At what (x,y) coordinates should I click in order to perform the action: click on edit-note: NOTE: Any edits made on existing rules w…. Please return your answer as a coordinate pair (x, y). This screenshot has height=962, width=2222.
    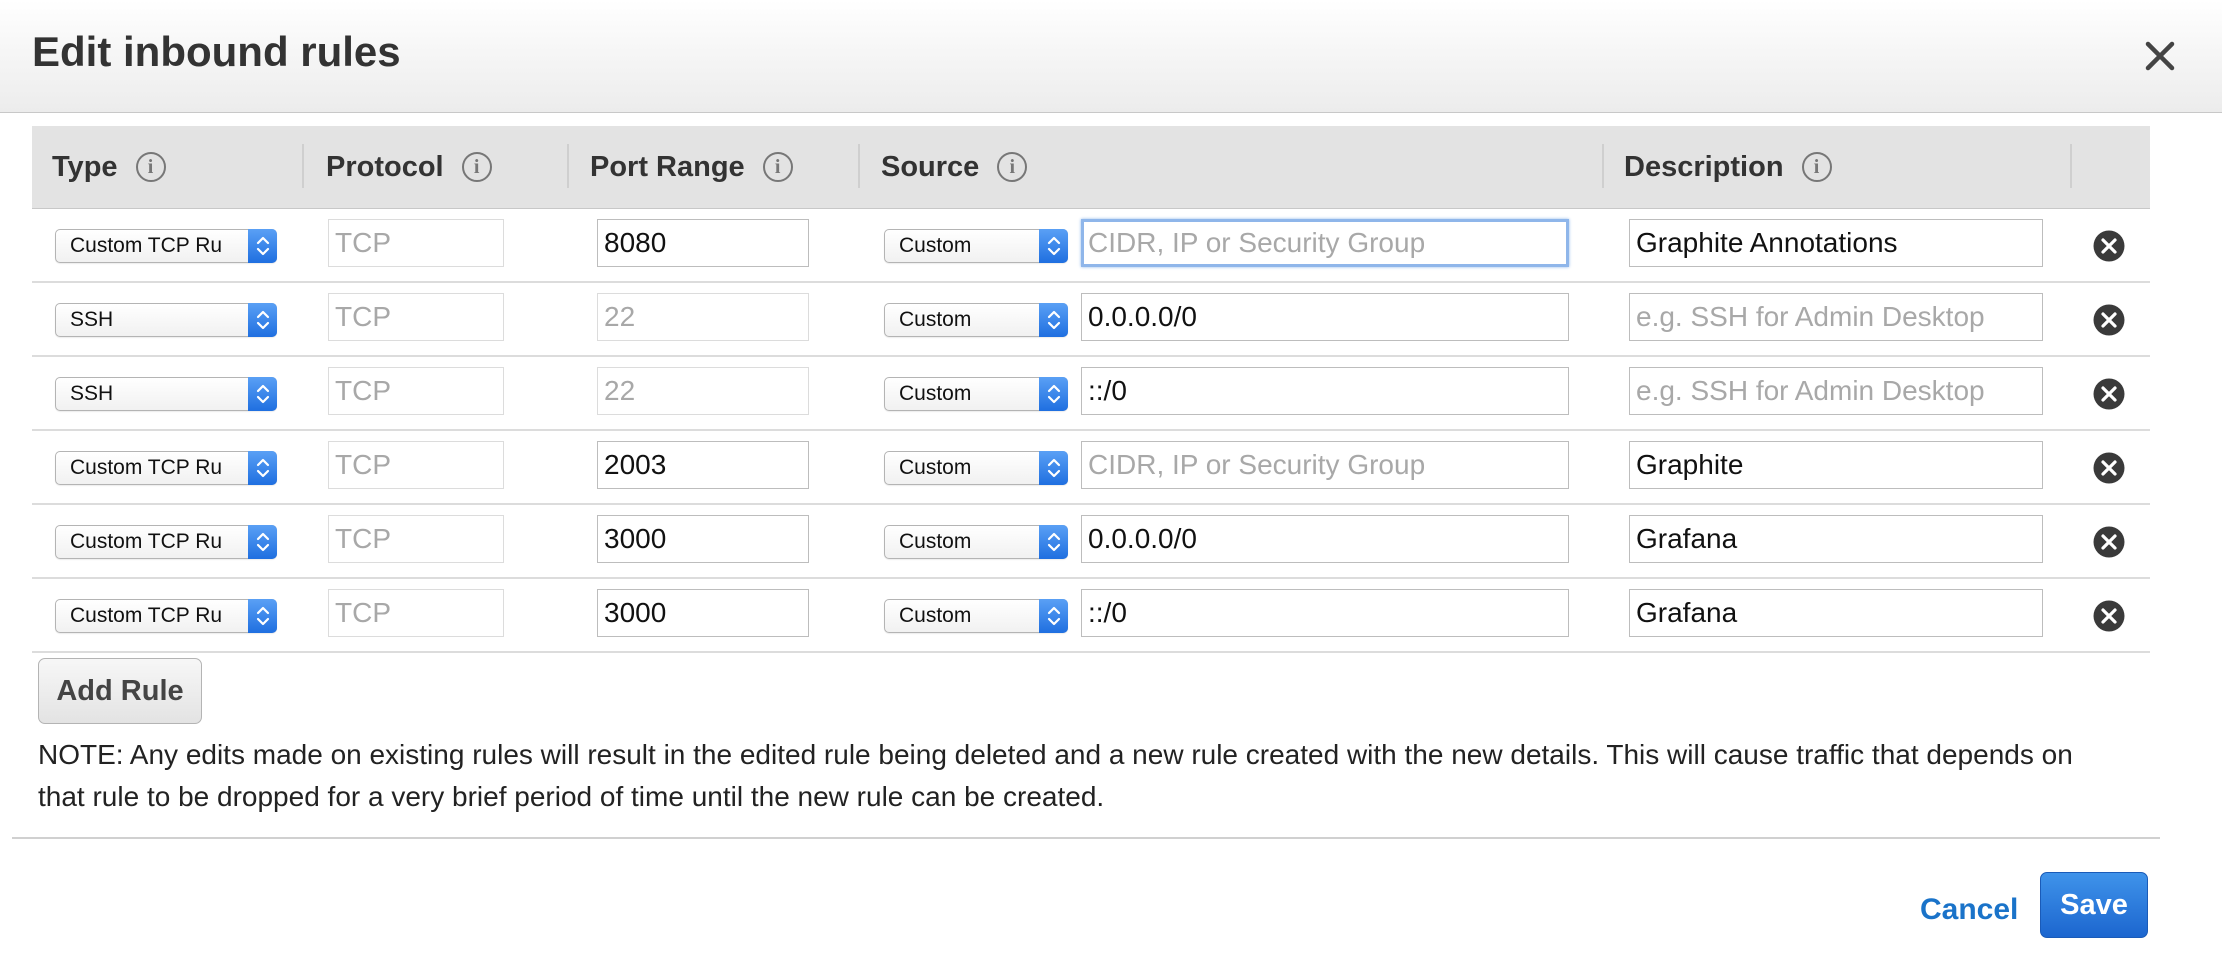
    Looking at the image, I should click on (1055, 775).